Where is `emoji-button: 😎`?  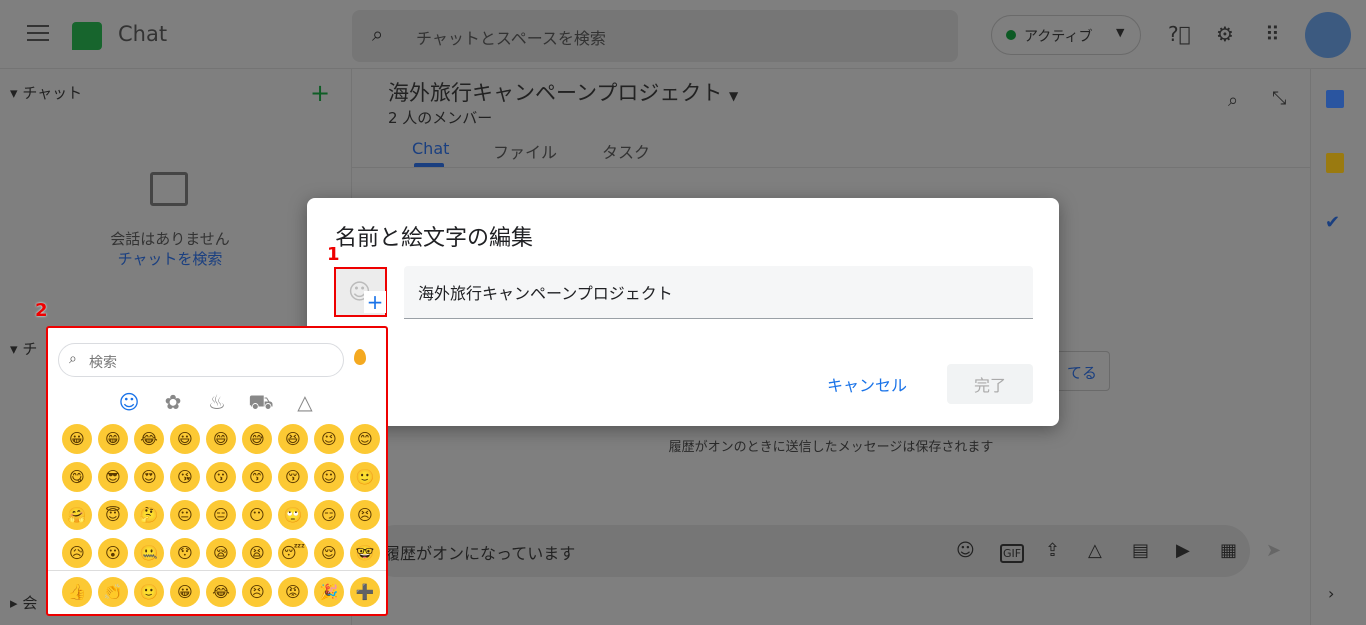
emoji-button: 😎 is located at coordinates (113, 477).